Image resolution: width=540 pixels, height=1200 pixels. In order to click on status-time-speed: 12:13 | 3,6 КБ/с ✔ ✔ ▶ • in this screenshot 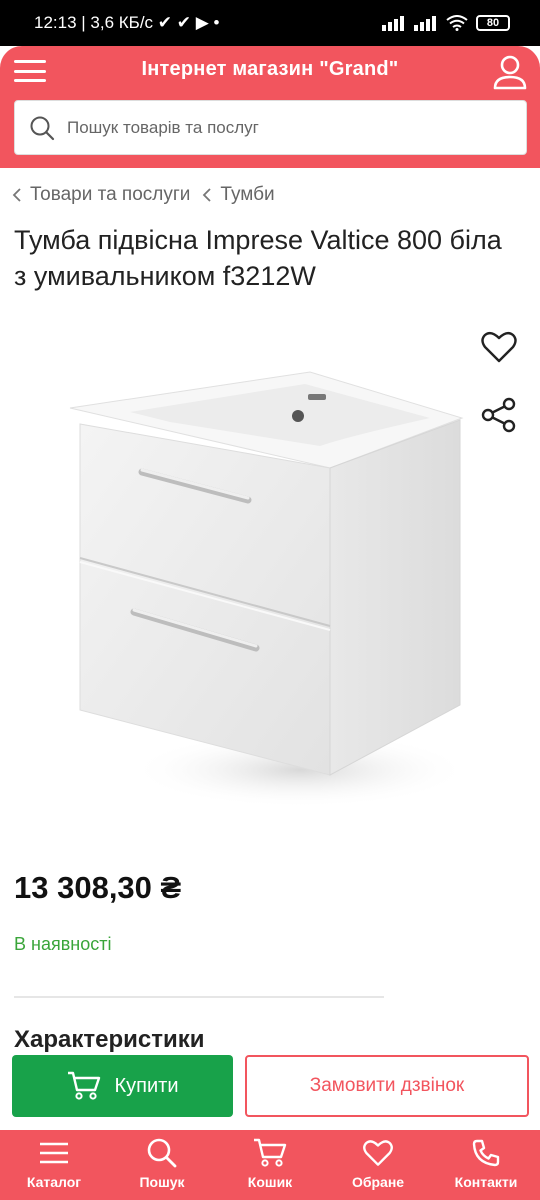, I will do `click(127, 22)`.